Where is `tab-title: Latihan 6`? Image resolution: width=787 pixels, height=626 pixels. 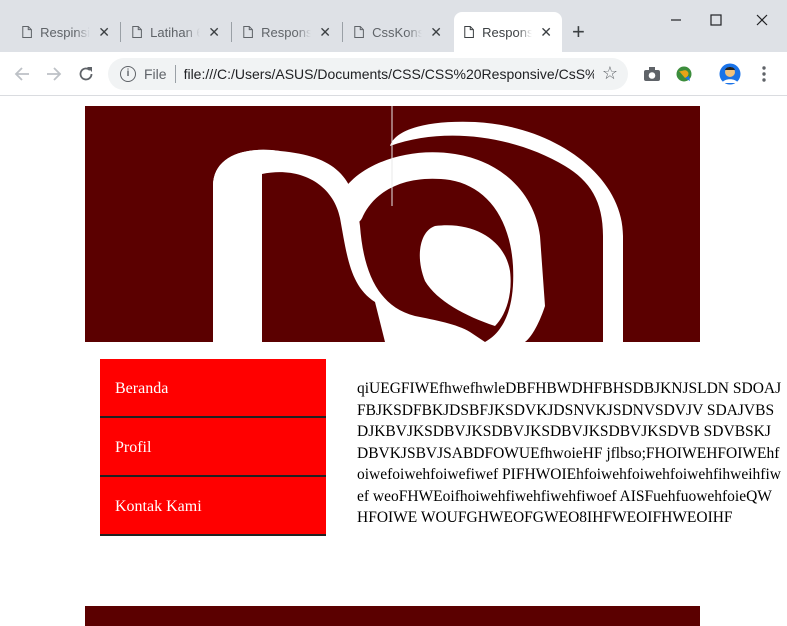 tab-title: Latihan 6 is located at coordinates (175, 32).